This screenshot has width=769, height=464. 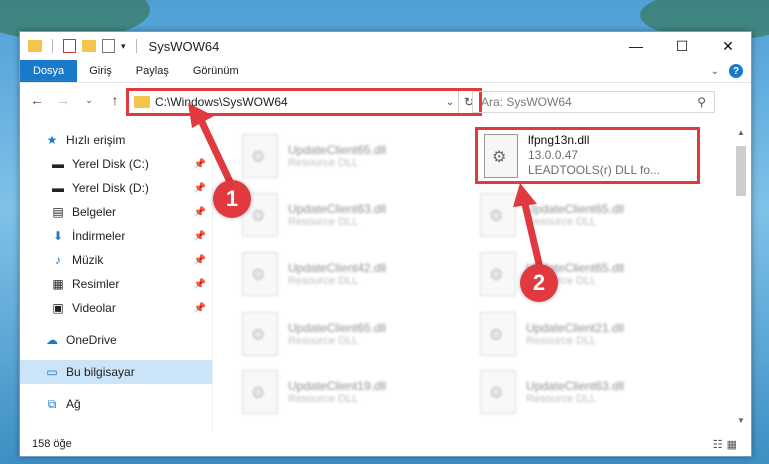 What do you see at coordinates (636, 46) in the screenshot?
I see `minimize-button: —` at bounding box center [636, 46].